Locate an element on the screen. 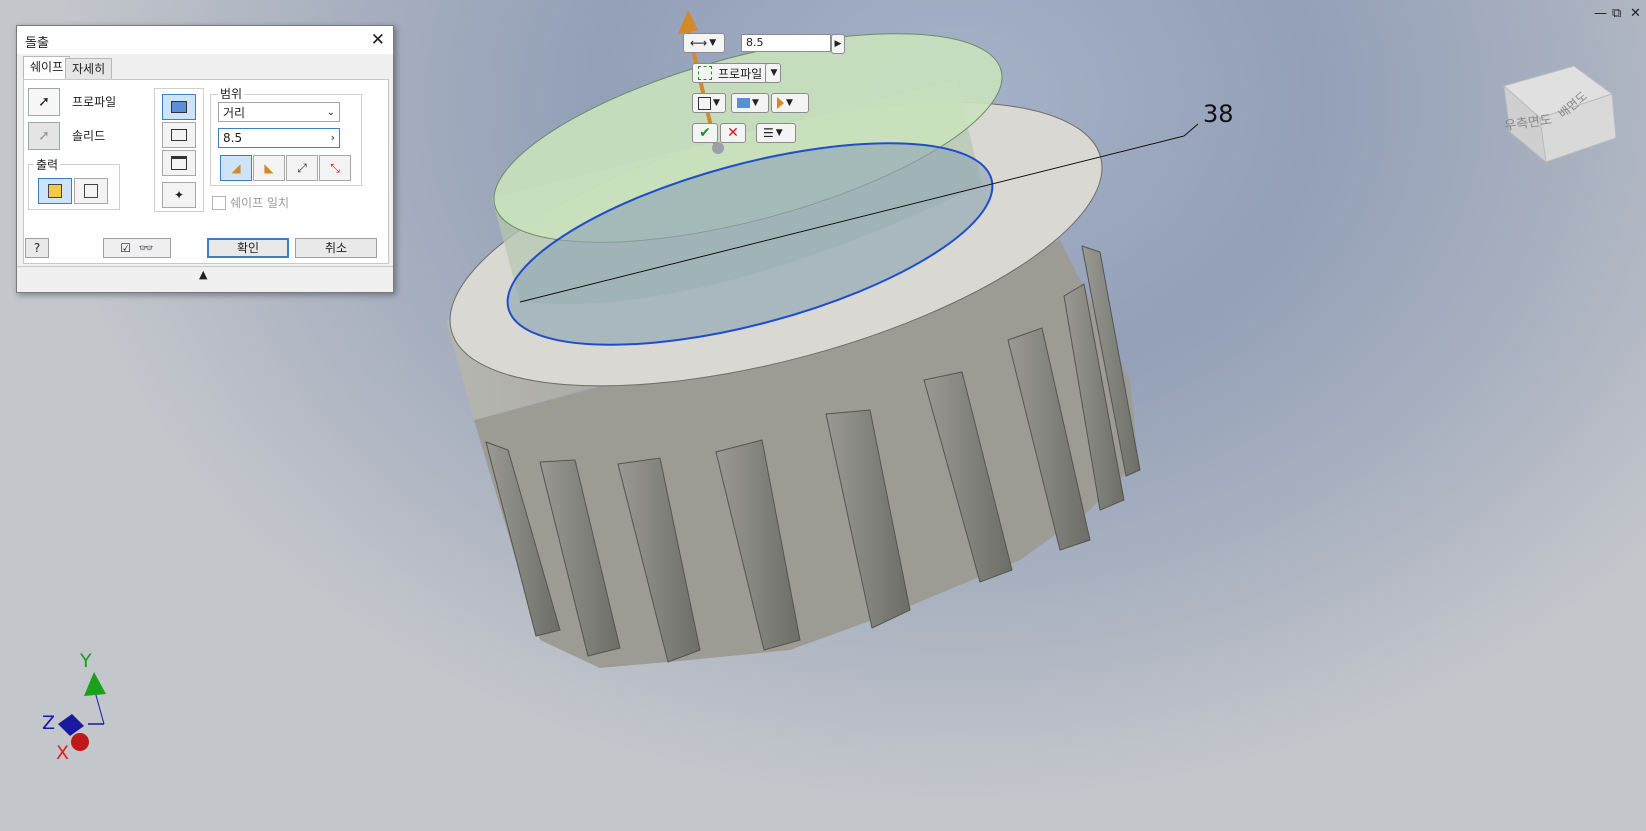 The image size is (1646, 831). restore-button: ⧉ is located at coordinates (1616, 13).